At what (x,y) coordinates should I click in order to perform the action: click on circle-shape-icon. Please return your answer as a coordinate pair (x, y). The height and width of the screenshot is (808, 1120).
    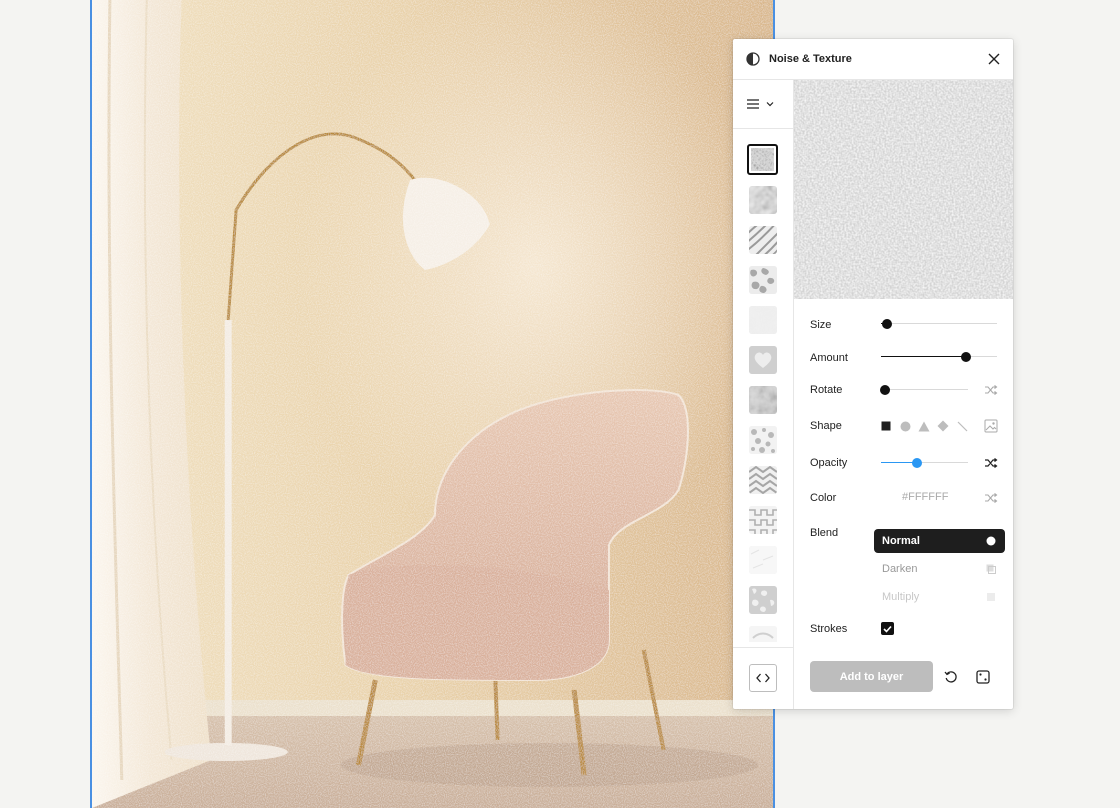
    Looking at the image, I should click on (905, 426).